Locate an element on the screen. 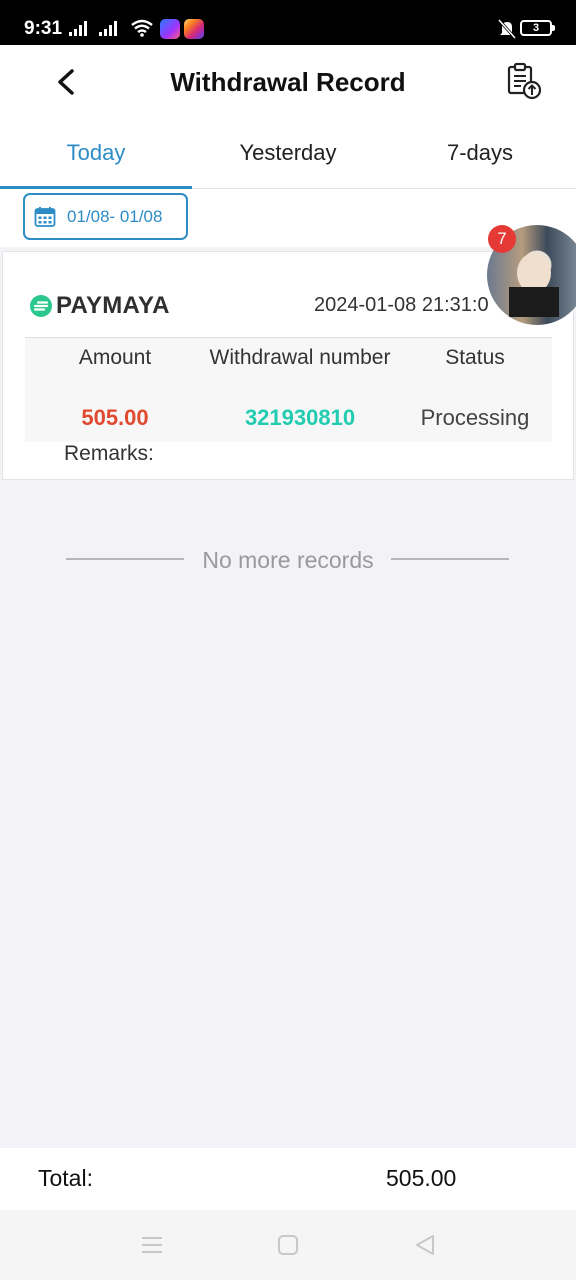  amount-header: Amount is located at coordinates (115, 357).